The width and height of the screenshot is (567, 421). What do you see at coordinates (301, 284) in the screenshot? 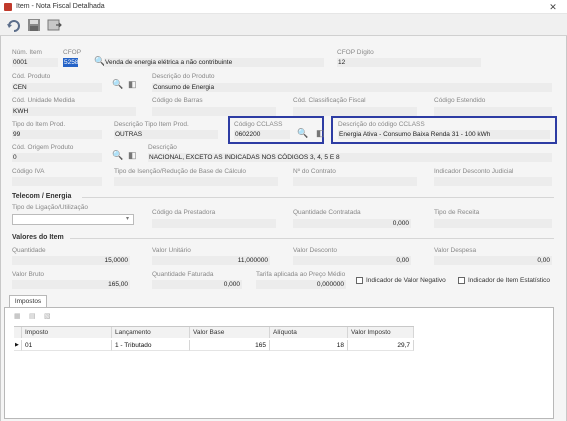
I see `tarifa-field: 0,000000` at bounding box center [301, 284].